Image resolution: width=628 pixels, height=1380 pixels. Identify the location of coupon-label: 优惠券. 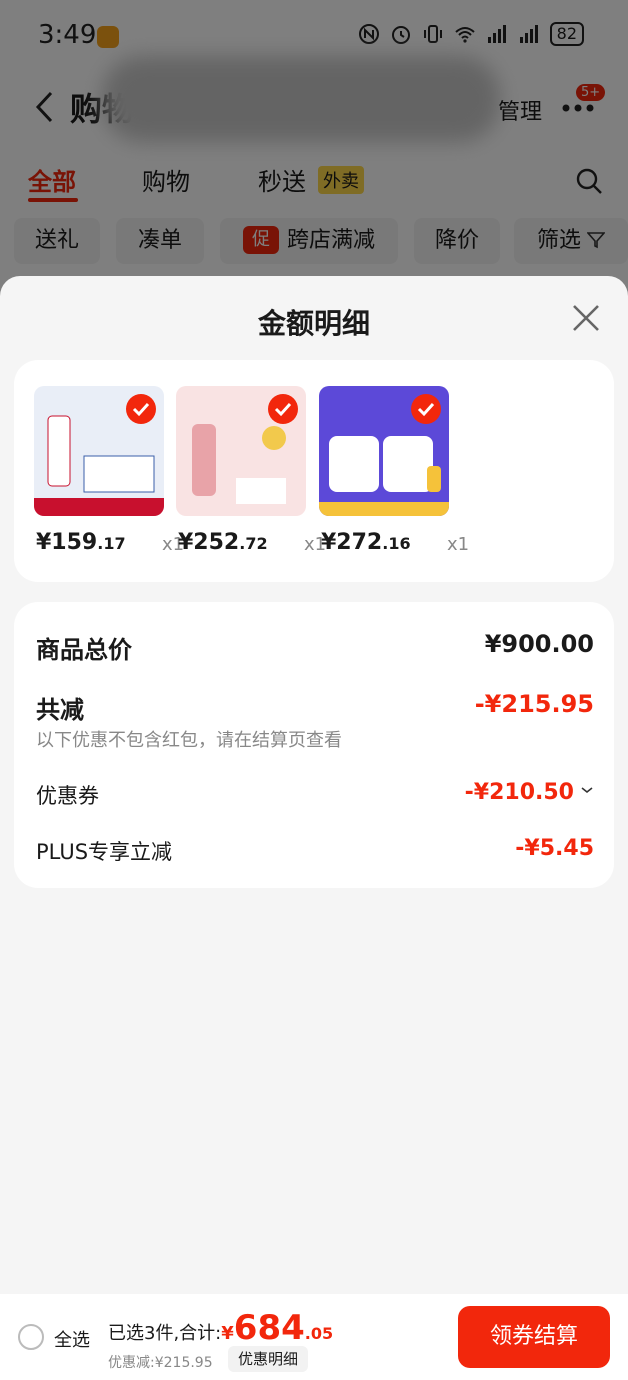
(67, 796).